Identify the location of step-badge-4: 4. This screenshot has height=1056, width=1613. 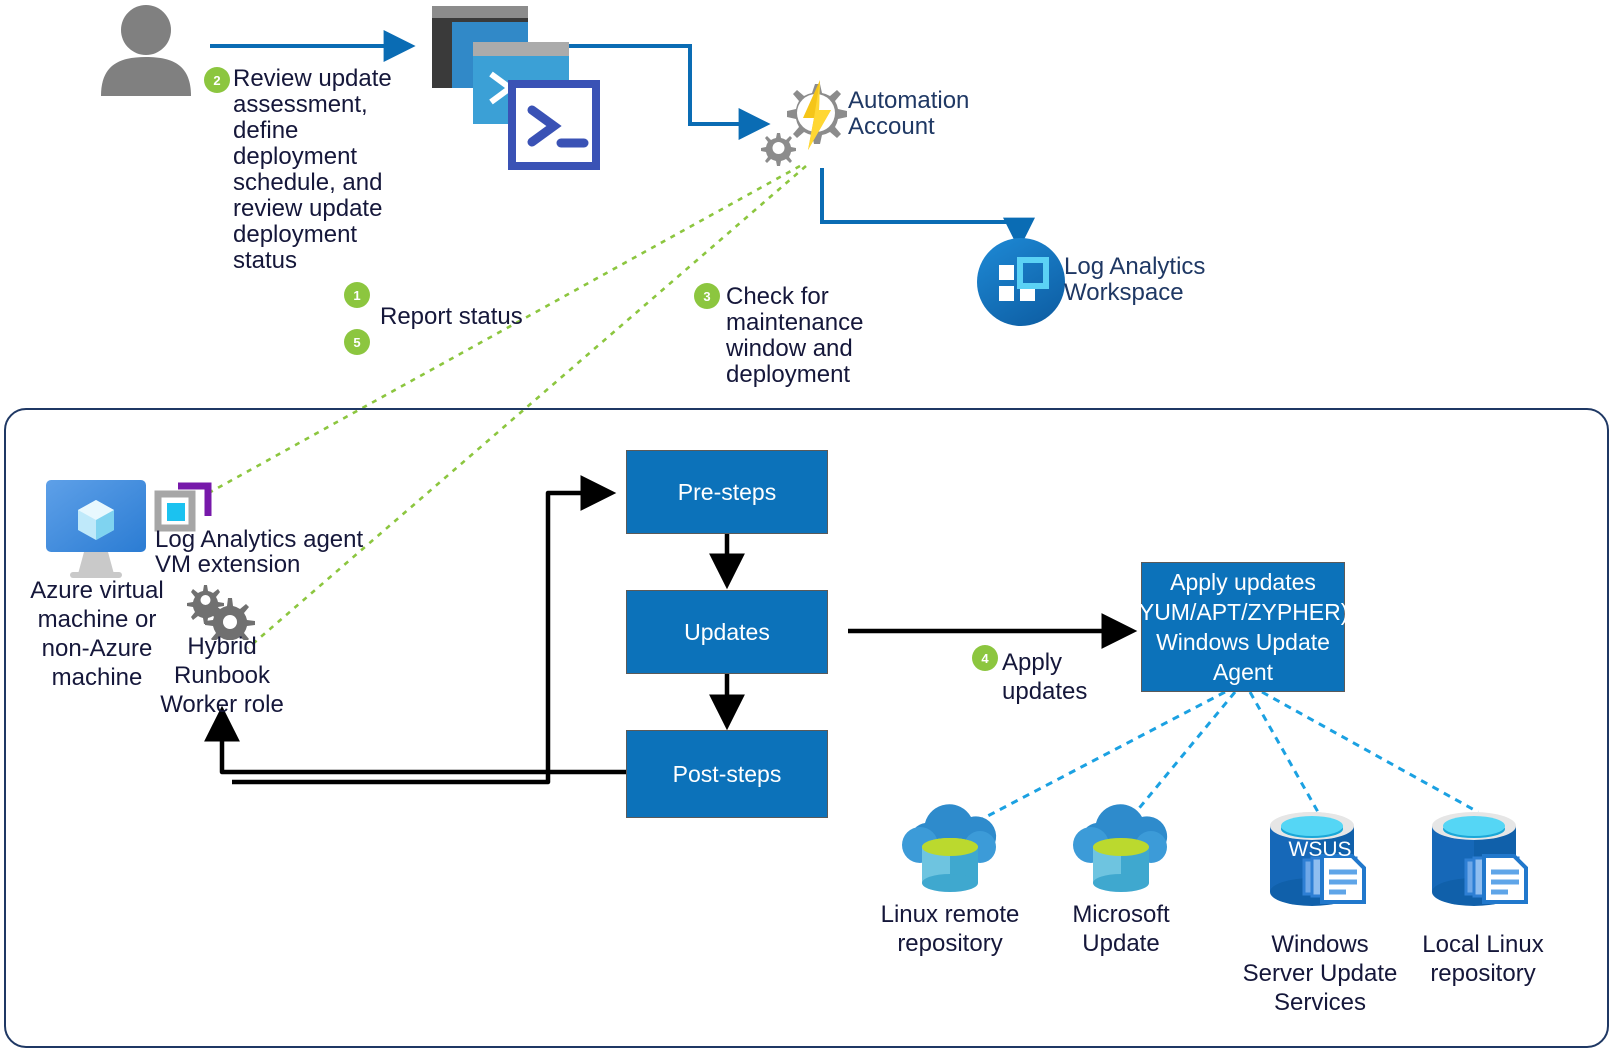
(985, 658).